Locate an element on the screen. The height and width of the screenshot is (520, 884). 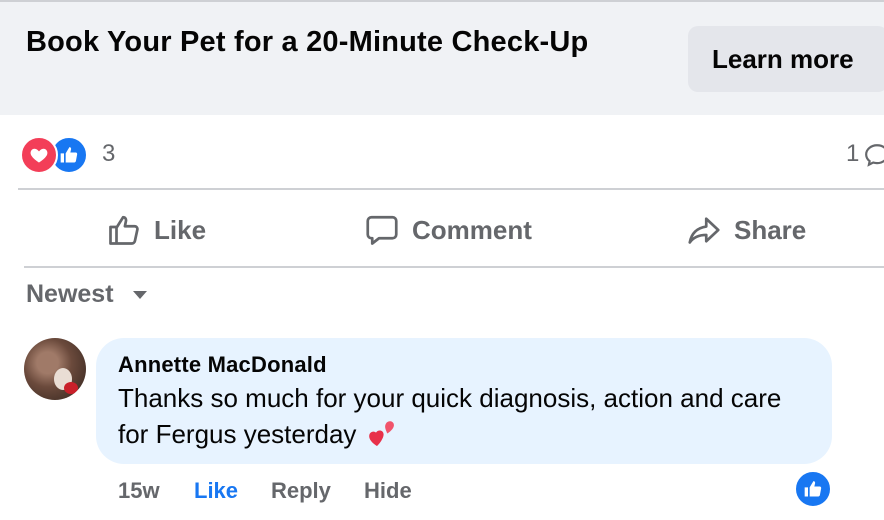
comment-bubble-icon is located at coordinates (874, 155).